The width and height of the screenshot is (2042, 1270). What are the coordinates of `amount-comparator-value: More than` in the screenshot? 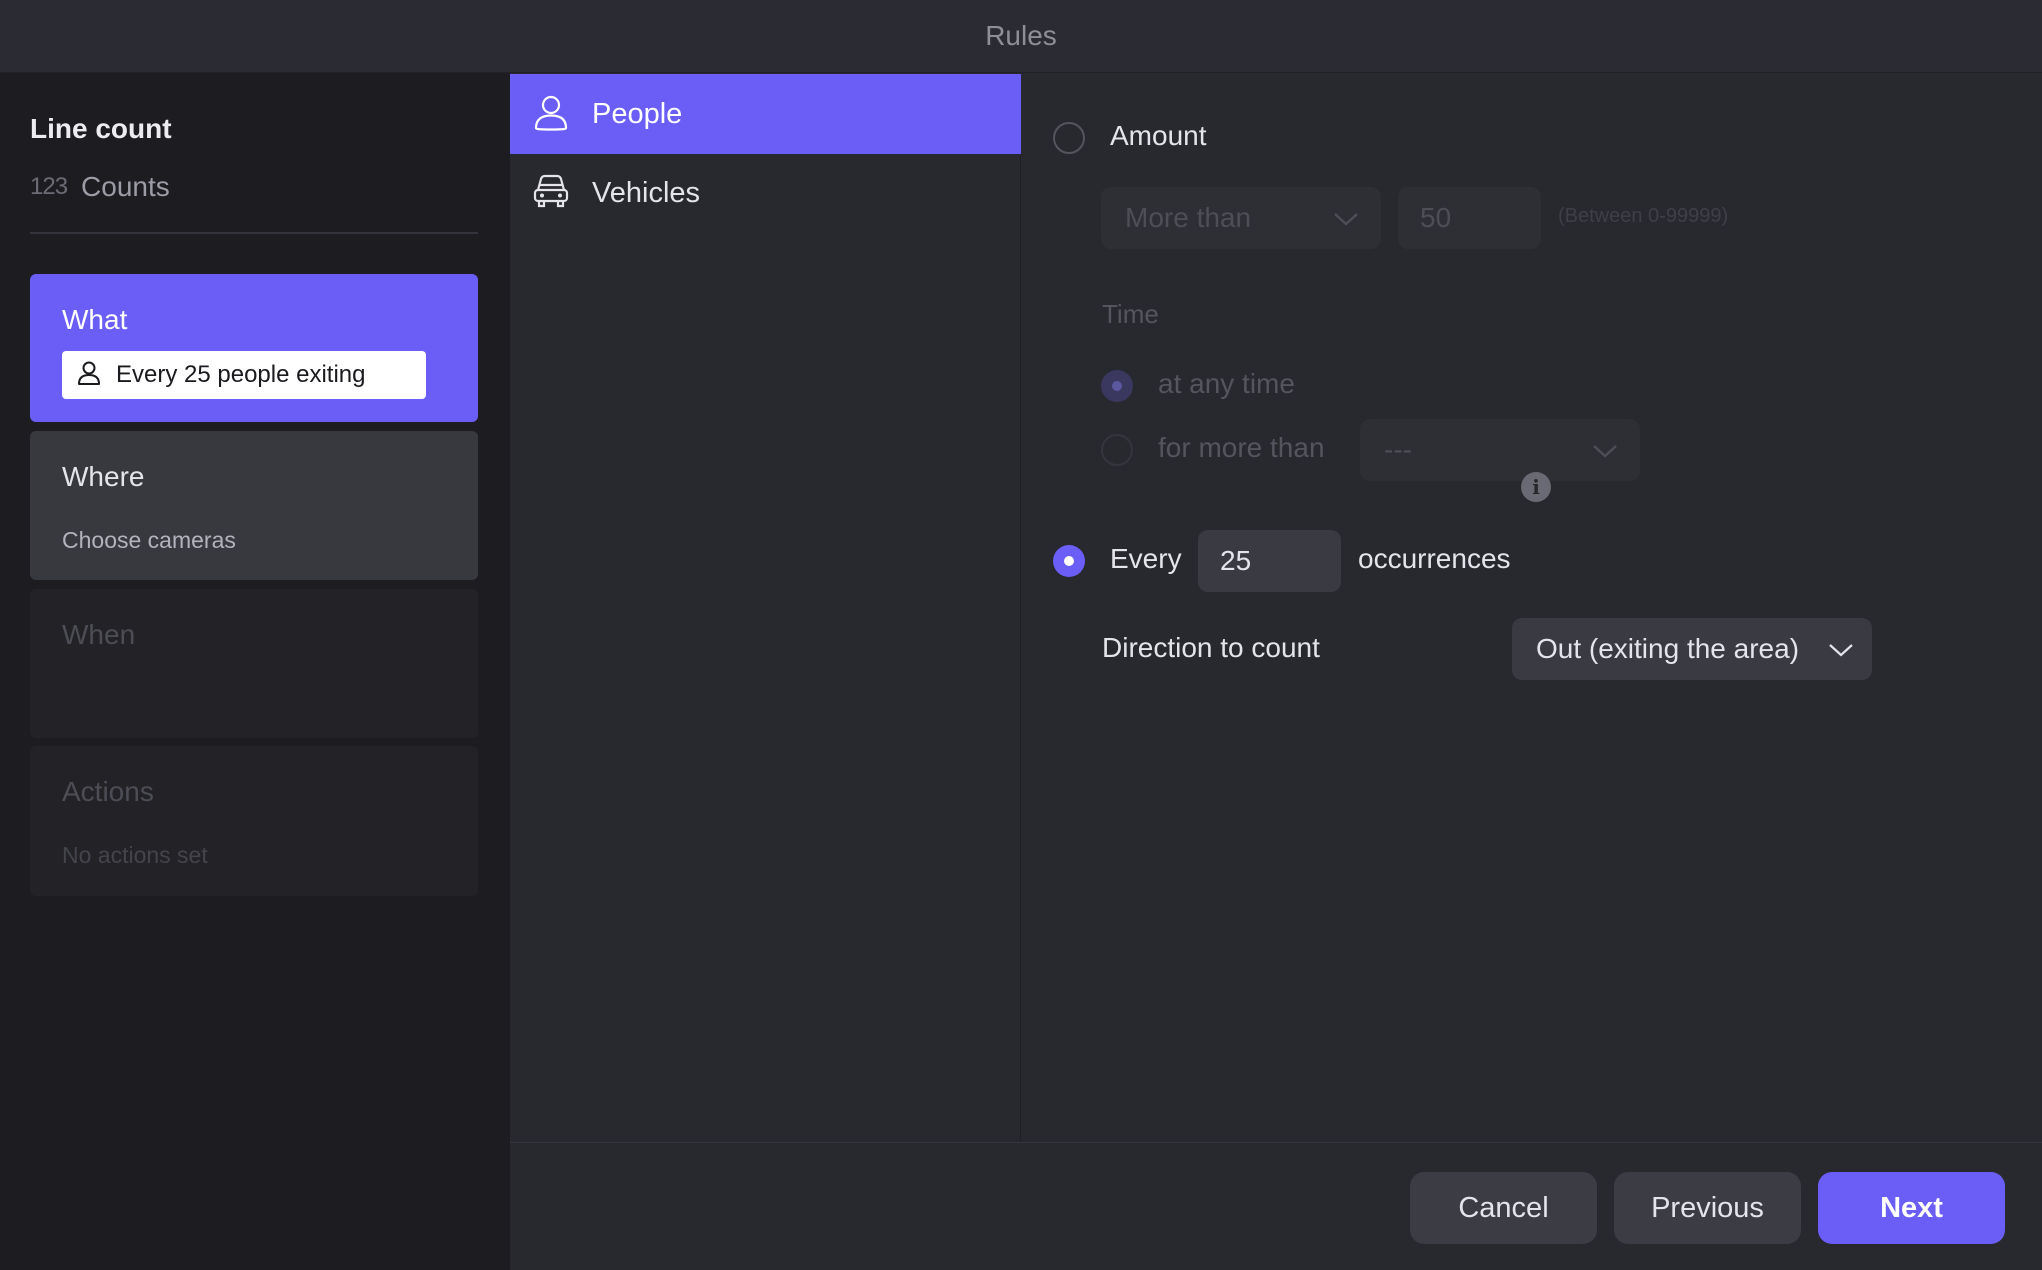 It's located at (1188, 217).